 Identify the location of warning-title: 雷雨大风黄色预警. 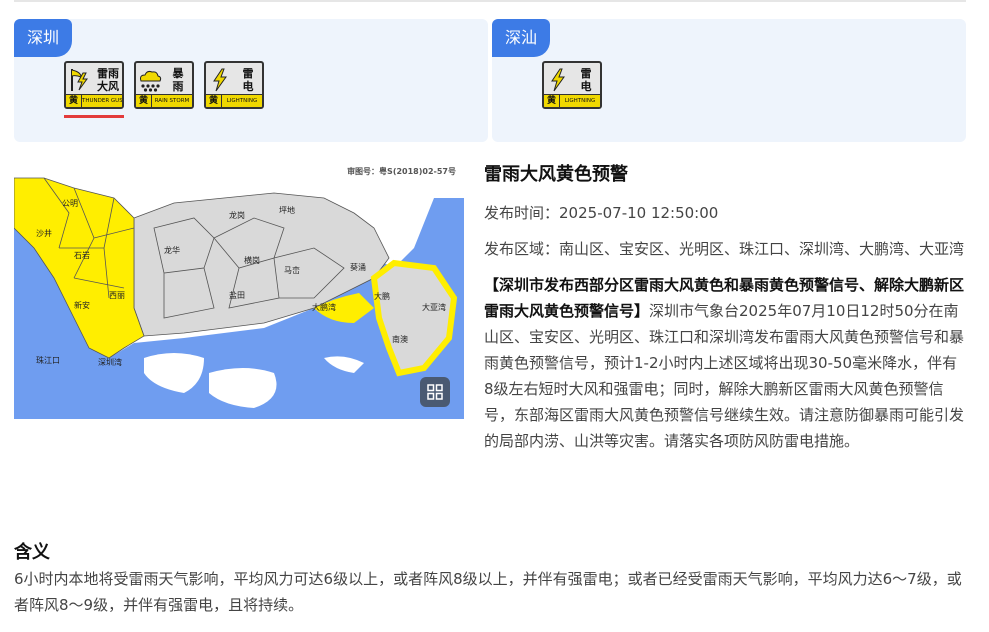
(556, 174).